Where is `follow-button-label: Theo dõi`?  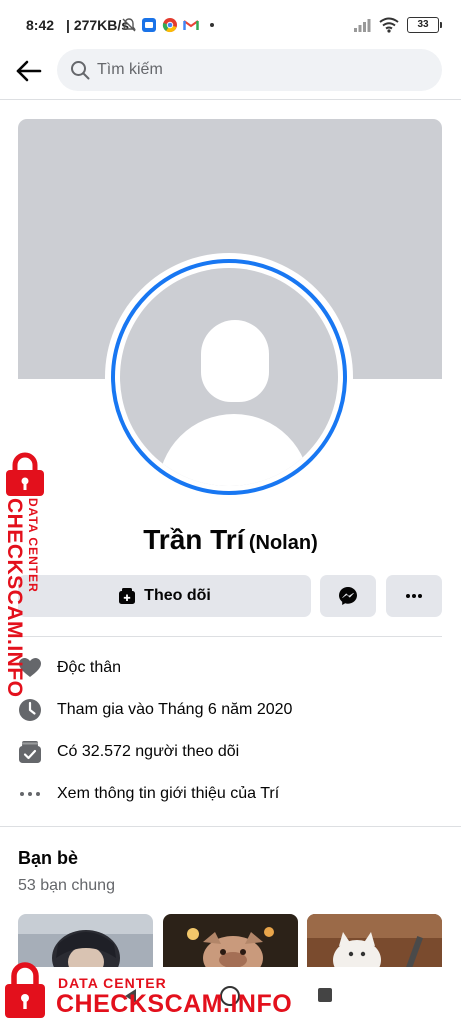 follow-button-label: Theo dõi is located at coordinates (177, 595).